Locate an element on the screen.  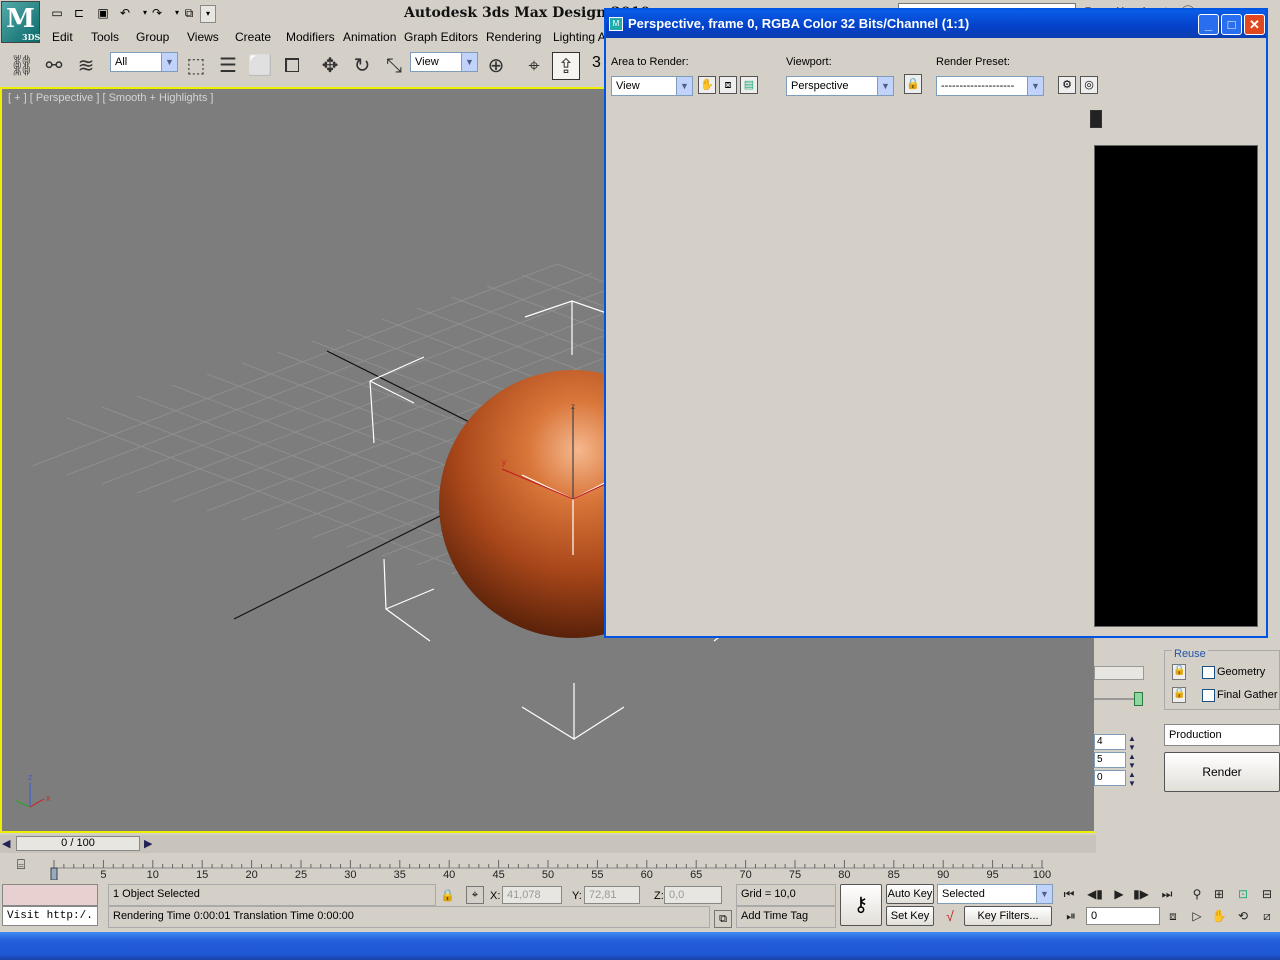
time-slider-thumb: 0 / 100 is located at coordinates (78, 843).